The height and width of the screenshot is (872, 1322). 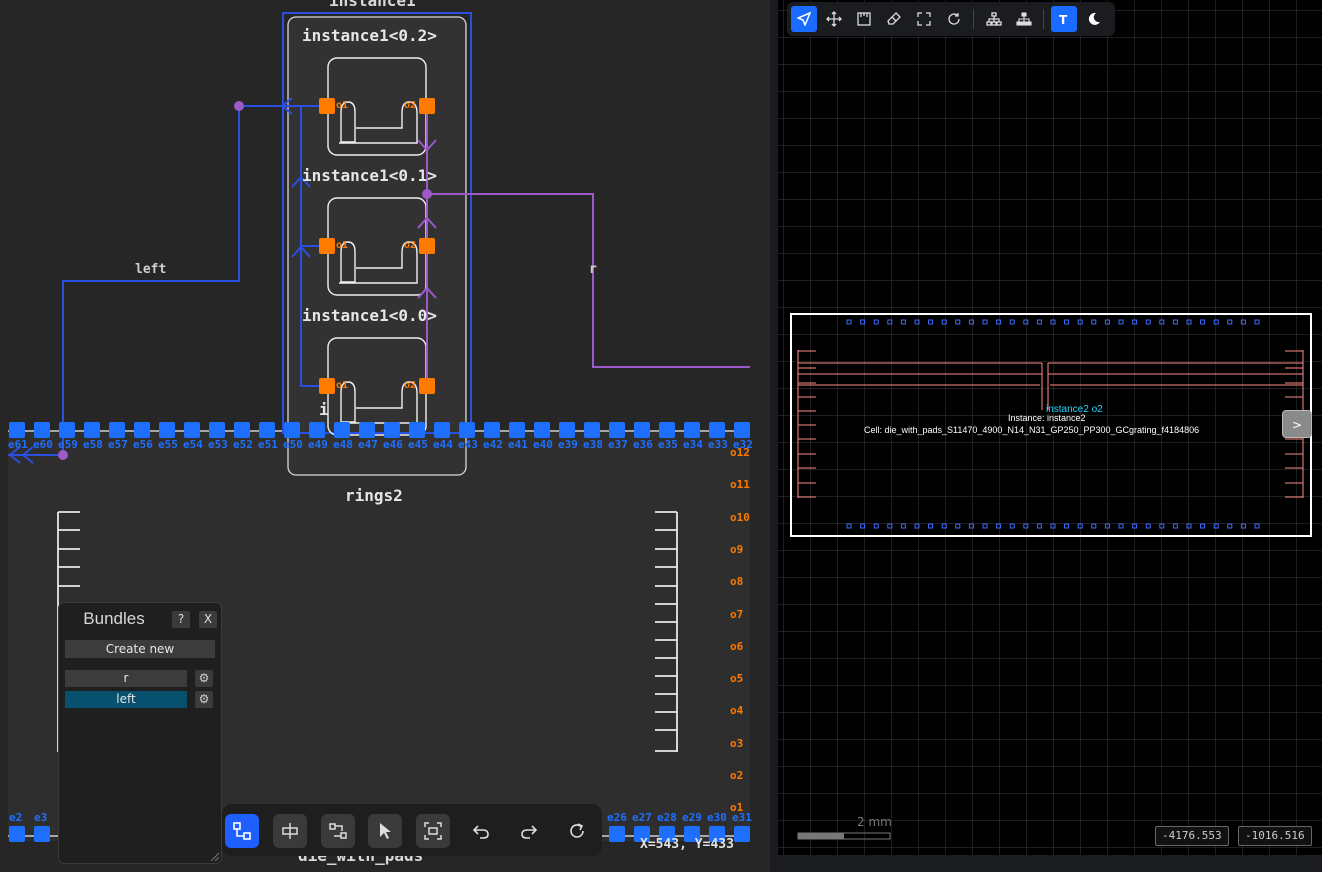 What do you see at coordinates (343, 444) in the screenshot?
I see `port-label: e48` at bounding box center [343, 444].